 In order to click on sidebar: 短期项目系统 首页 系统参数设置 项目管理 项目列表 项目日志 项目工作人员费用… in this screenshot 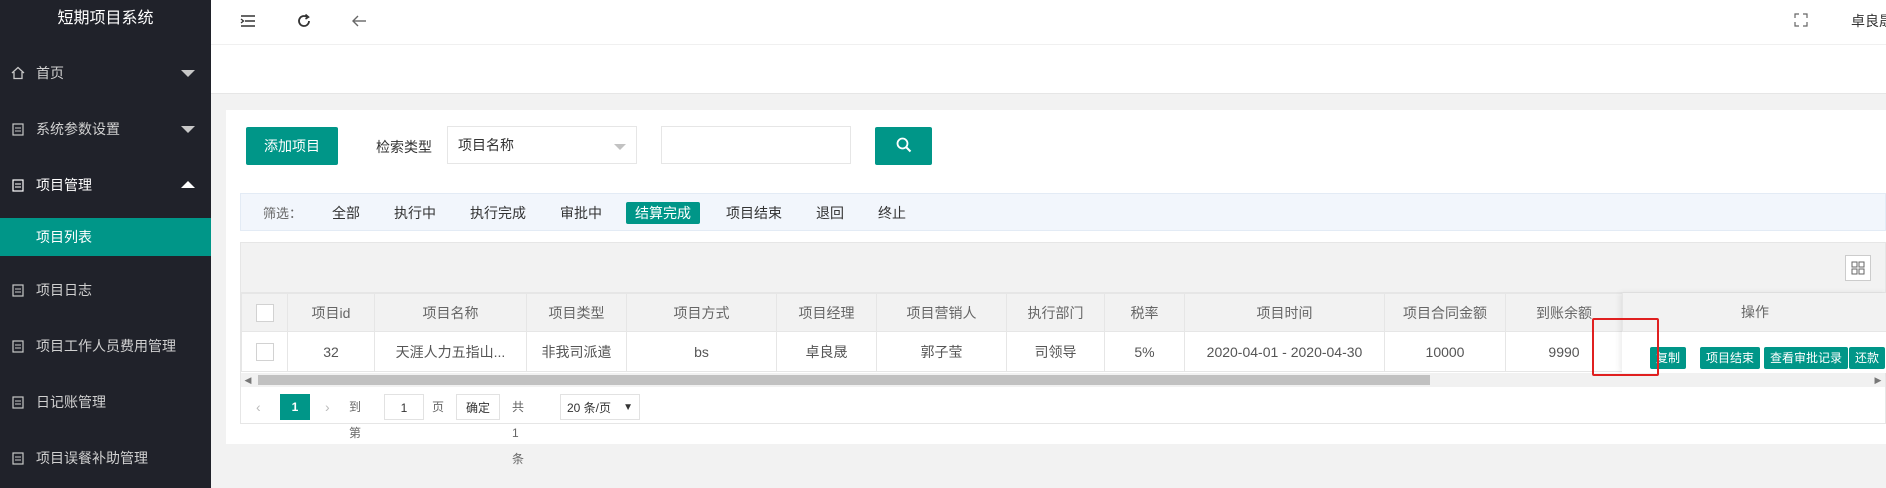, I will do `click(105, 244)`.